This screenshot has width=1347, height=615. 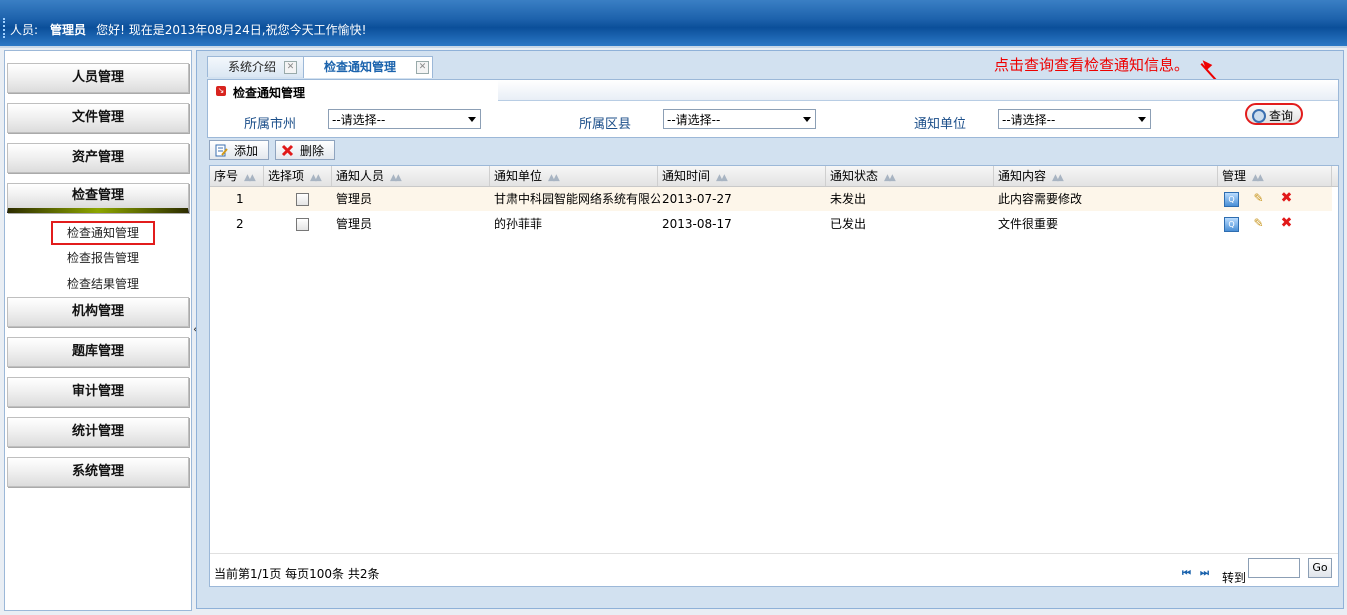 I want to click on column-header: 通知内容 ▲▲, so click(x=1106, y=176).